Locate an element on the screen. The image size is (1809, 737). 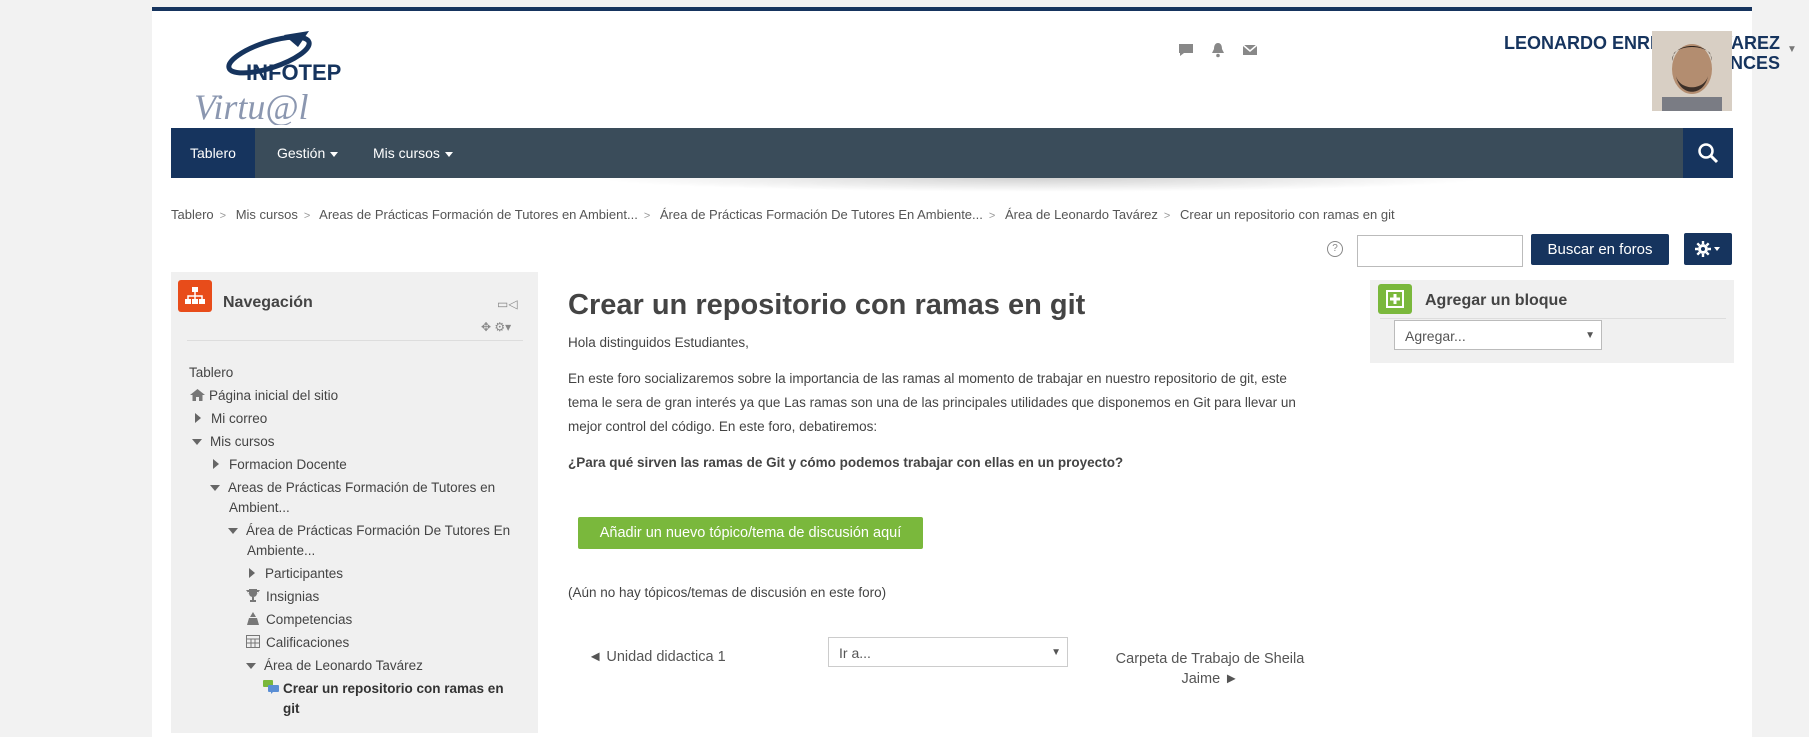
nav-item-insignias: Insignias is located at coordinates (282, 597).